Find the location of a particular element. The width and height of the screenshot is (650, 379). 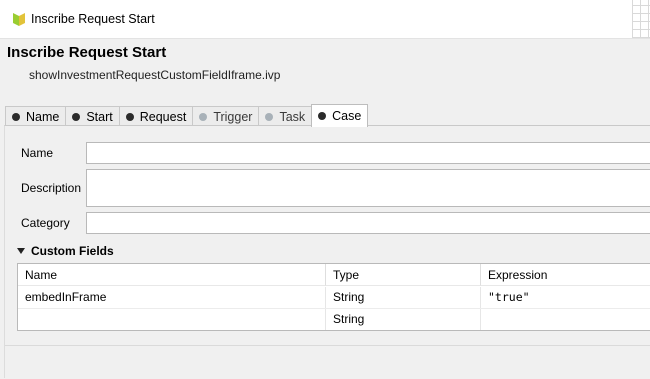

cell-name is located at coordinates (172, 319).